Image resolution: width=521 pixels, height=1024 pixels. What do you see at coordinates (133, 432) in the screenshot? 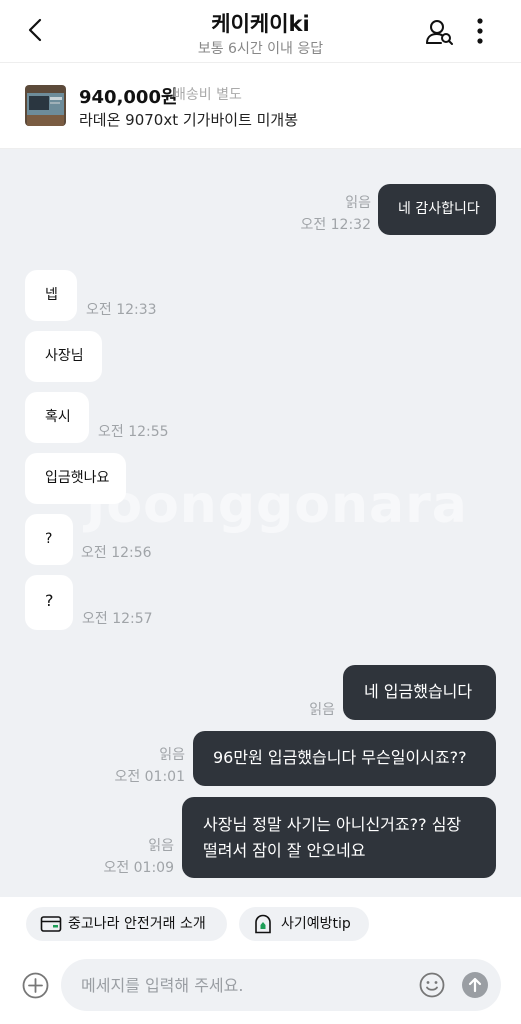
I see `message-time: 오전 12:55` at bounding box center [133, 432].